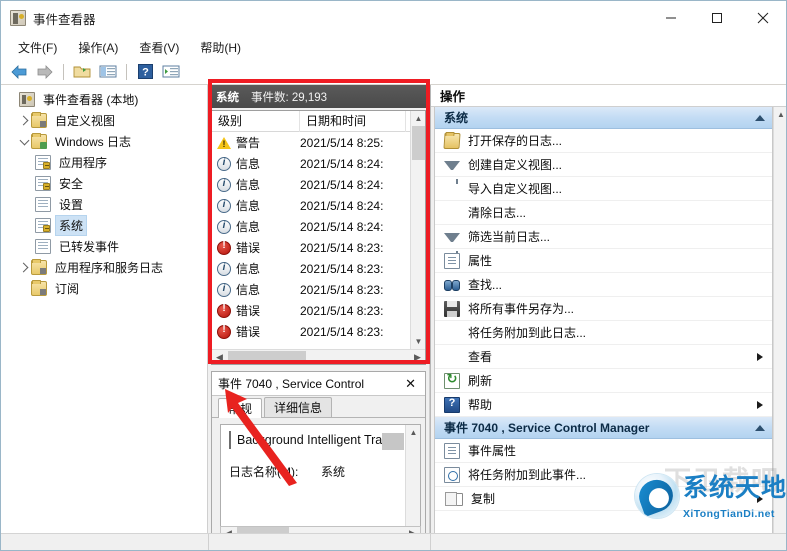 Image resolution: width=787 pixels, height=551 pixels. Describe the element at coordinates (603, 405) in the screenshot. I see `action-help: 帮助` at that location.